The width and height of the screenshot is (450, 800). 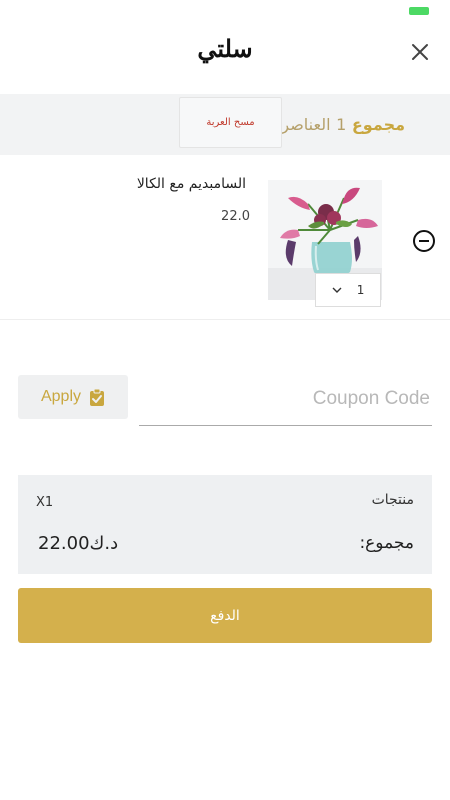 What do you see at coordinates (225, 48) in the screenshot?
I see `page-title: سلتي` at bounding box center [225, 48].